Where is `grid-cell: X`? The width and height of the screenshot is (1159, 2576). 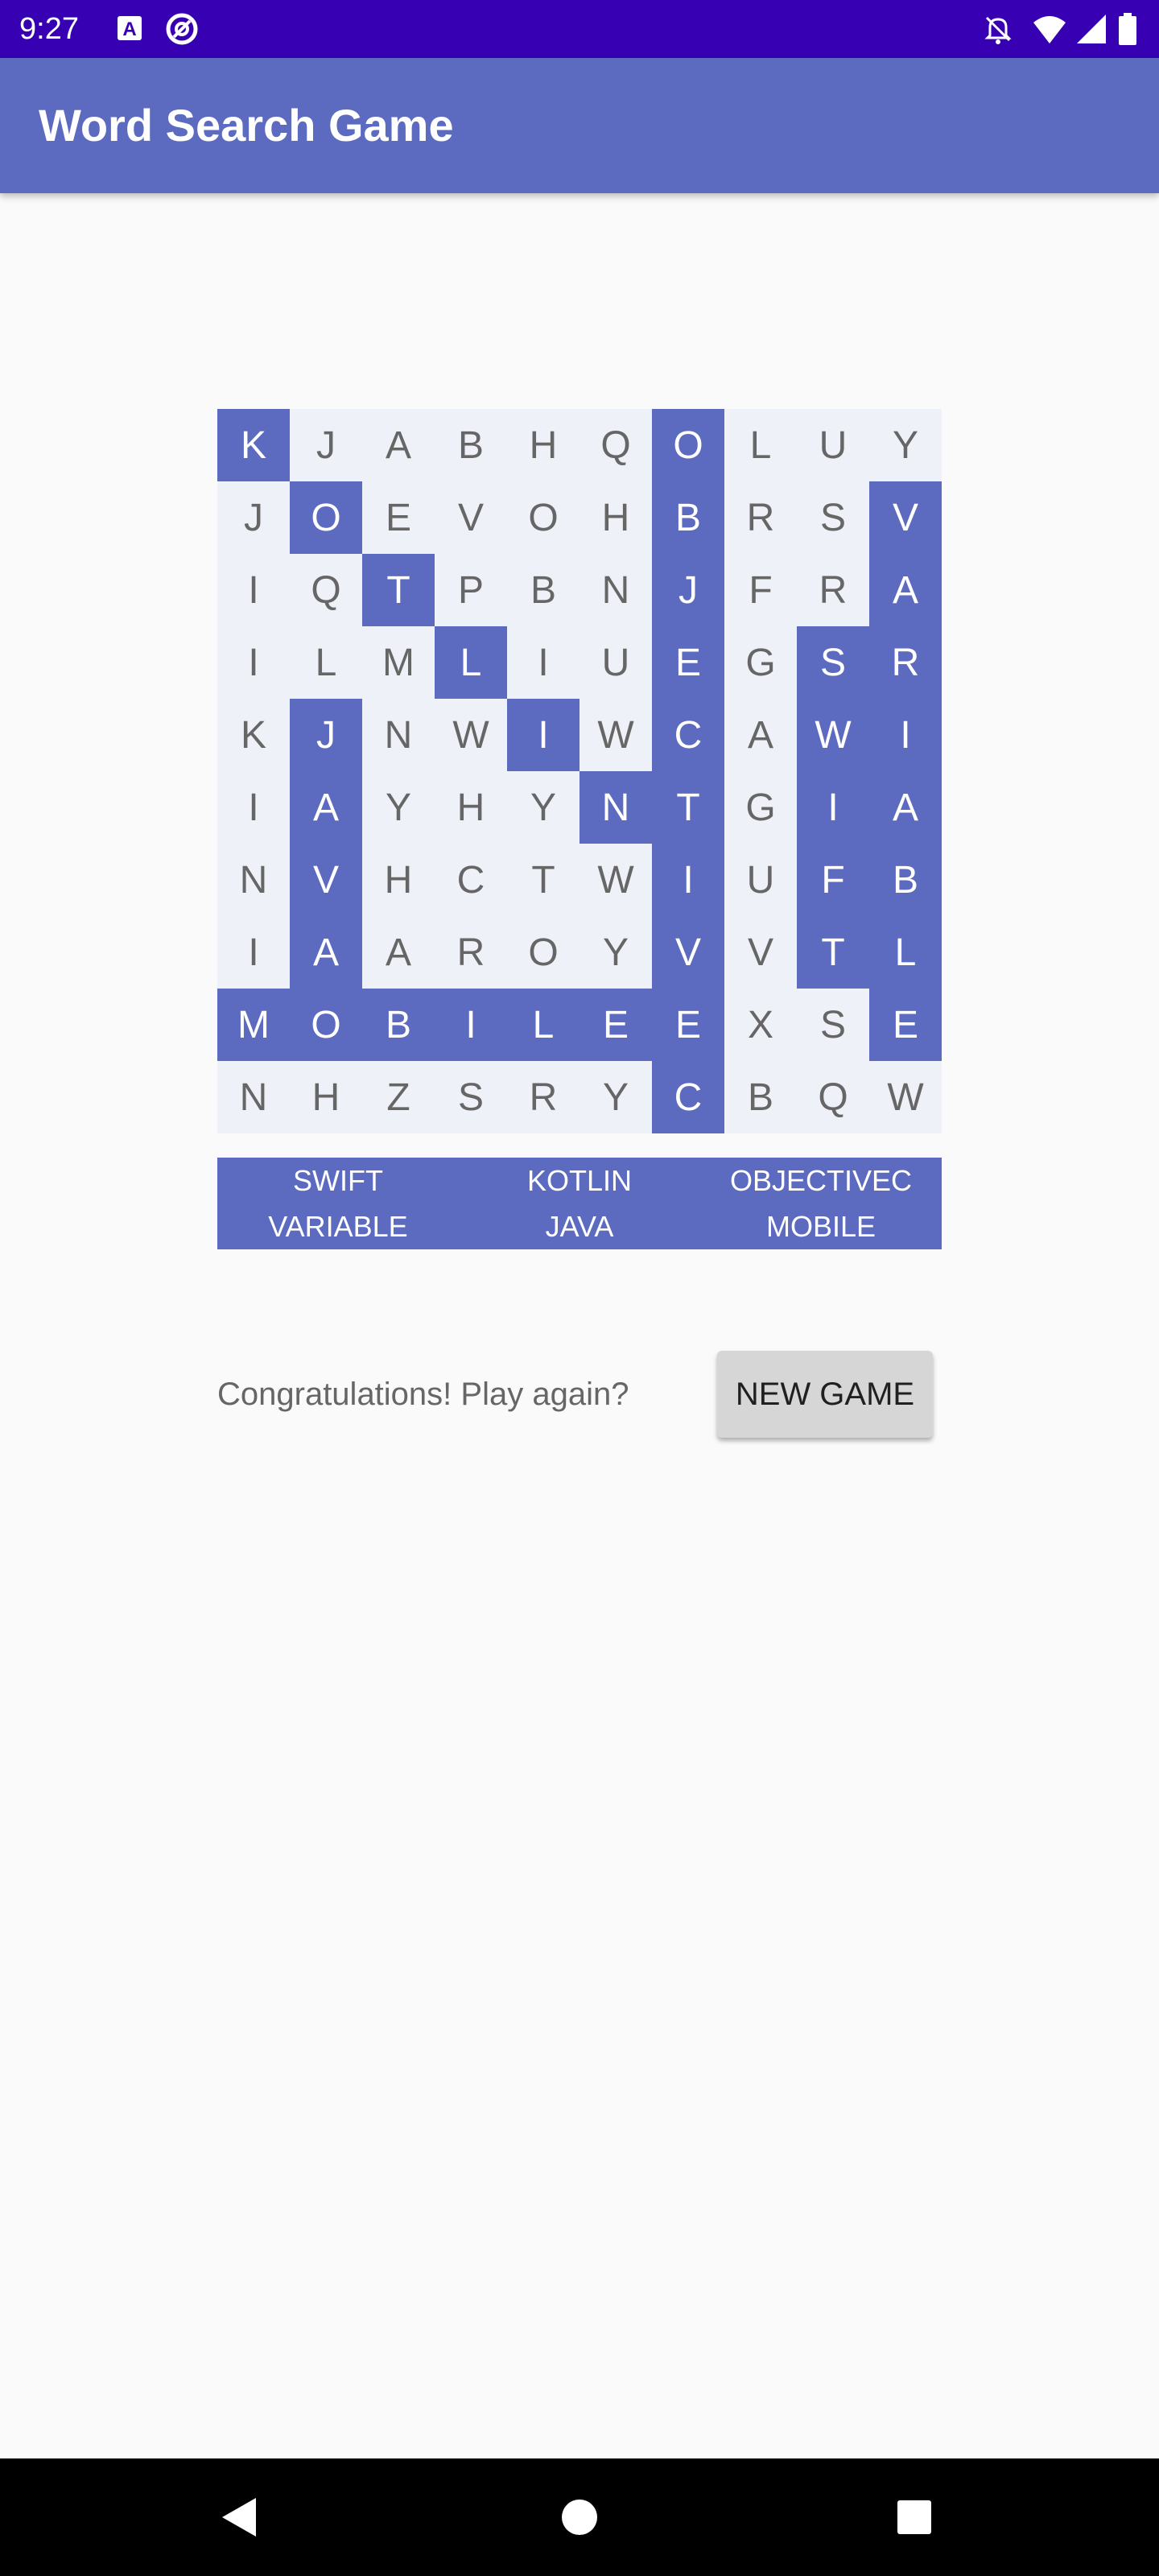 grid-cell: X is located at coordinates (760, 1025).